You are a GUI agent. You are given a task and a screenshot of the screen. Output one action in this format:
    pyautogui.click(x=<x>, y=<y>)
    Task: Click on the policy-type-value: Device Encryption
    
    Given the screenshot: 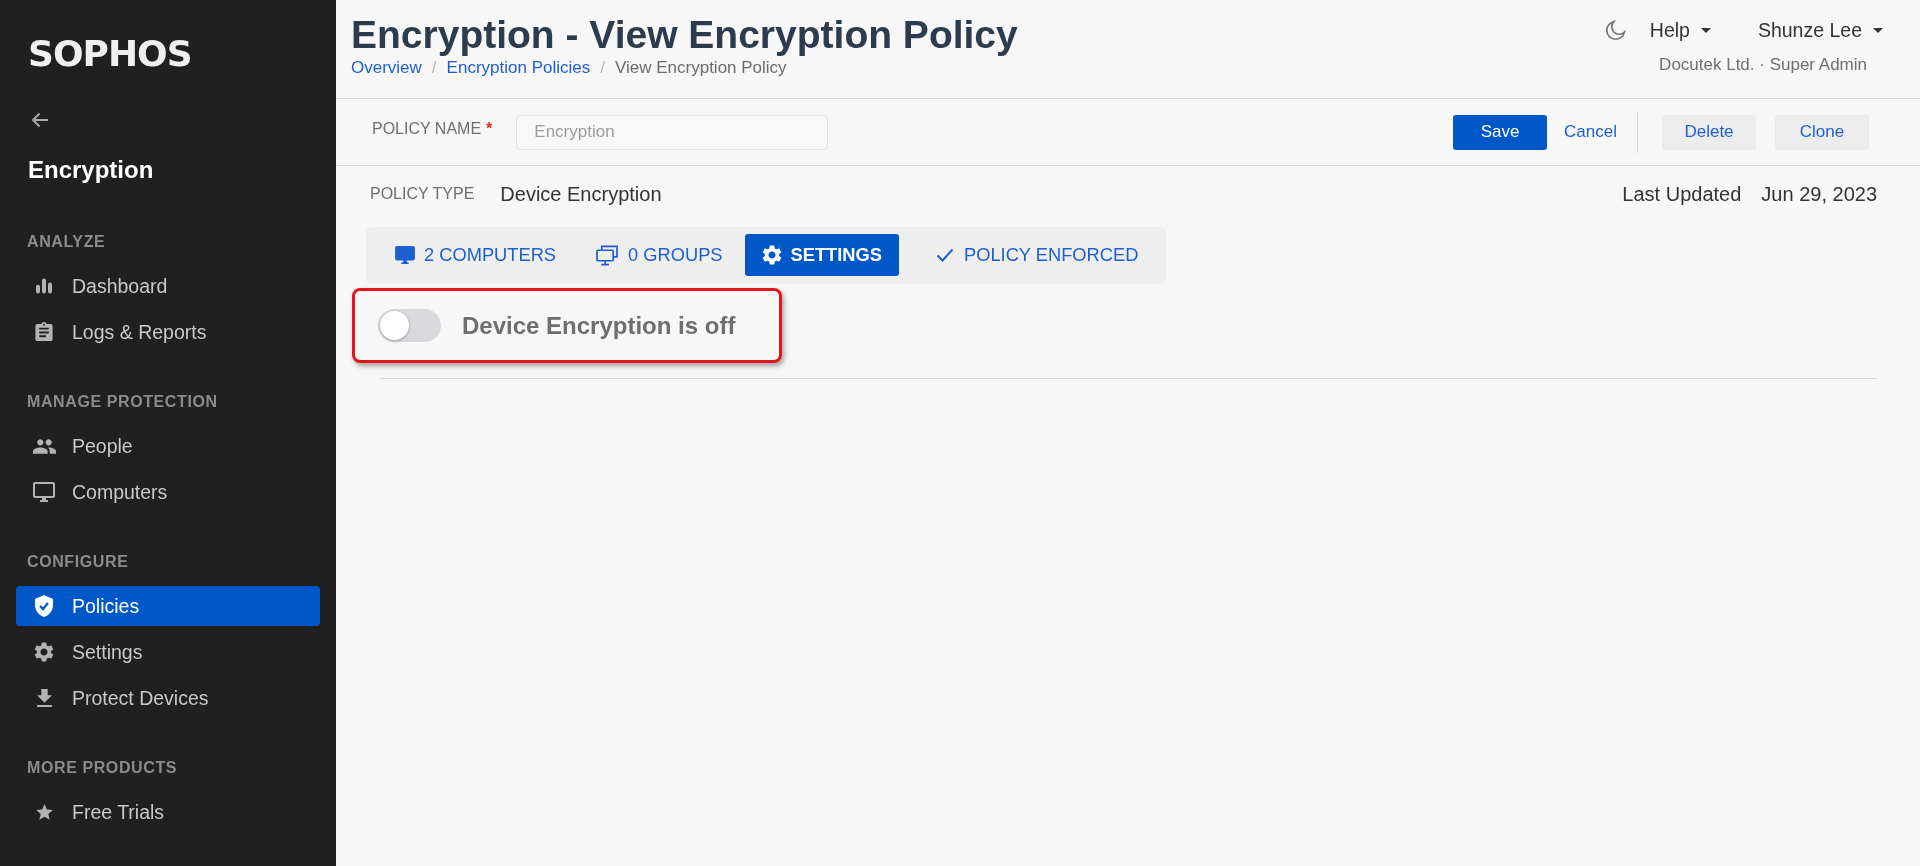 What is the action you would take?
    pyautogui.click(x=581, y=194)
    